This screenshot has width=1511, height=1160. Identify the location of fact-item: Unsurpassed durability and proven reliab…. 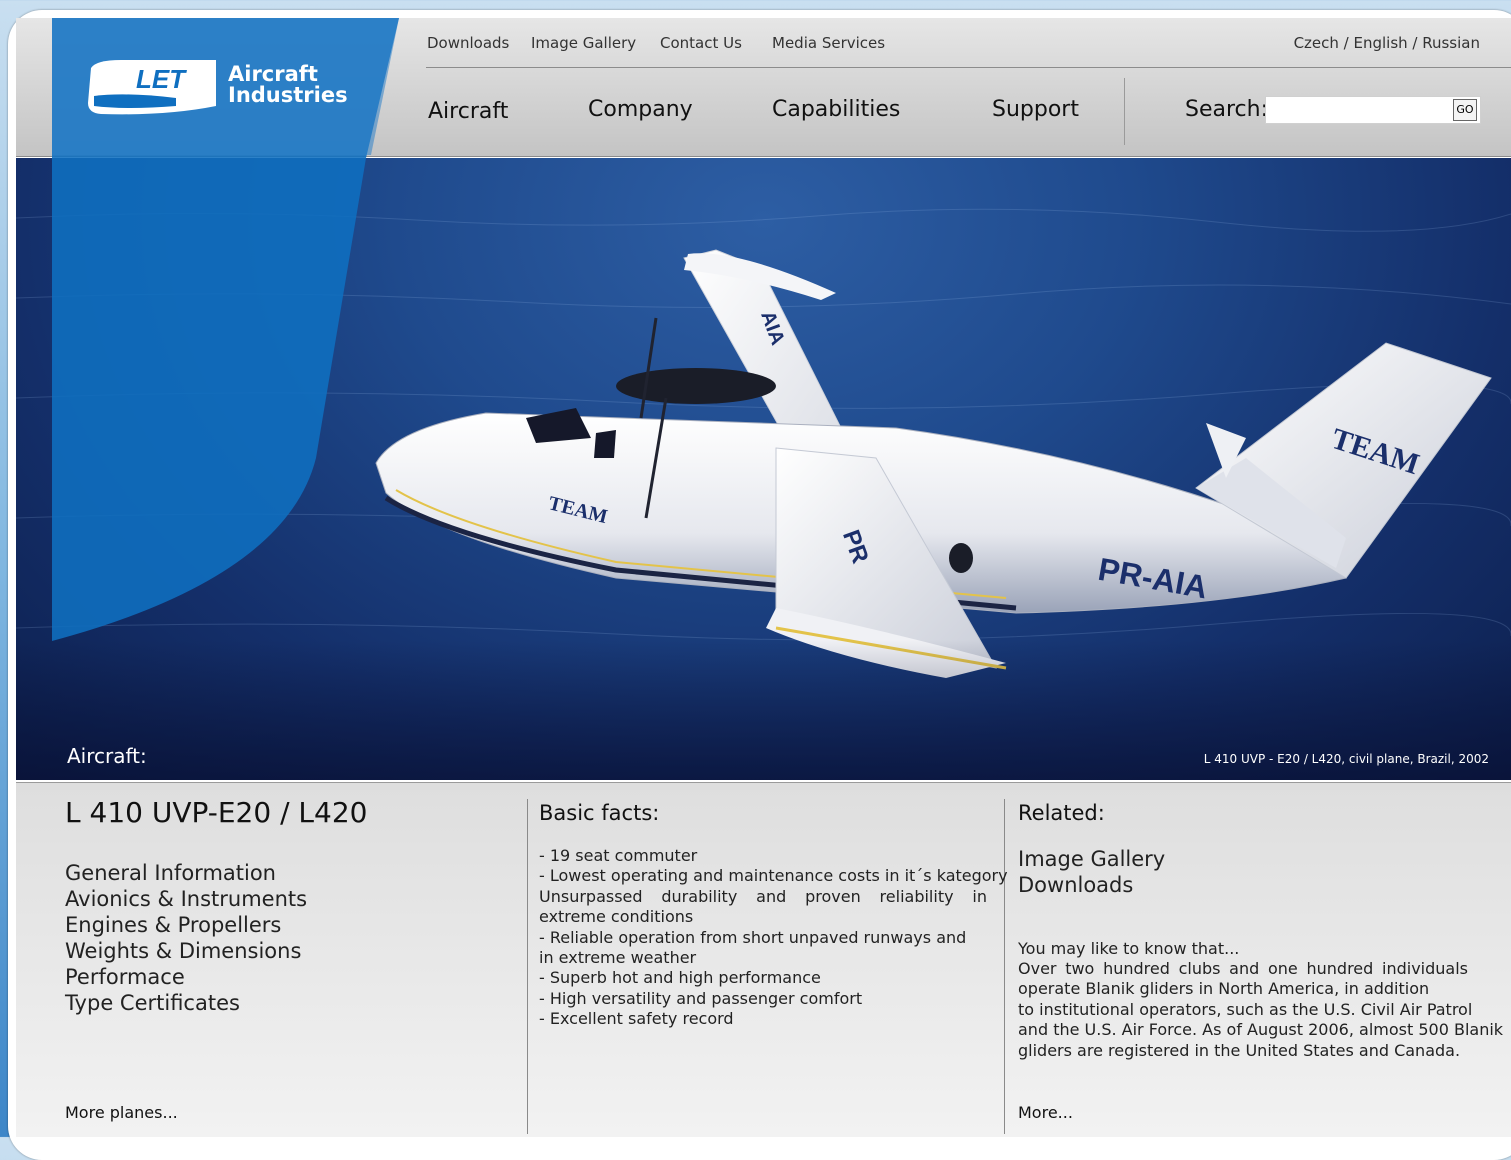
(763, 906).